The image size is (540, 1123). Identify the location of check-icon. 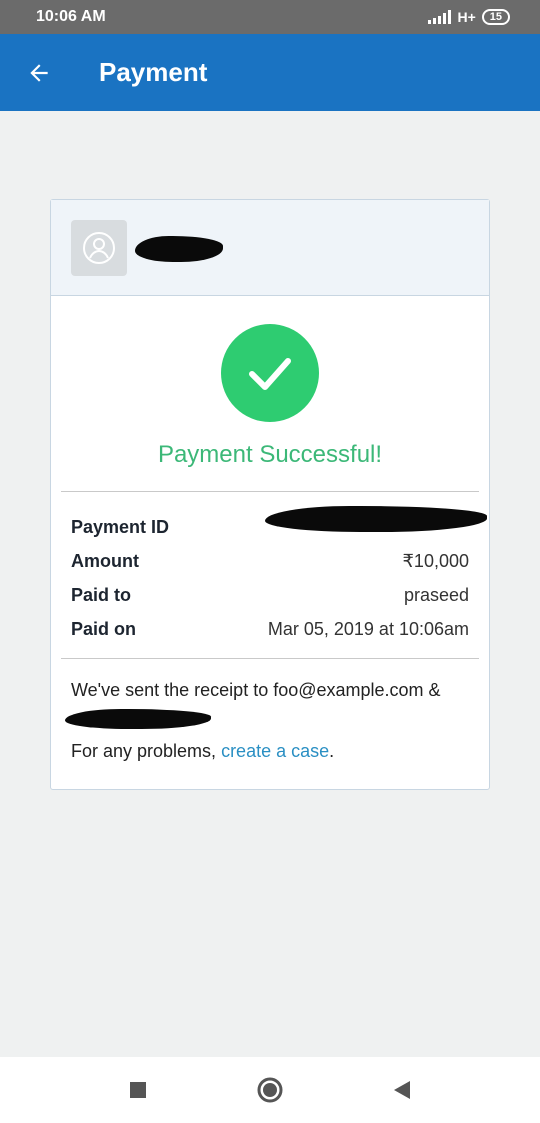
(270, 374).